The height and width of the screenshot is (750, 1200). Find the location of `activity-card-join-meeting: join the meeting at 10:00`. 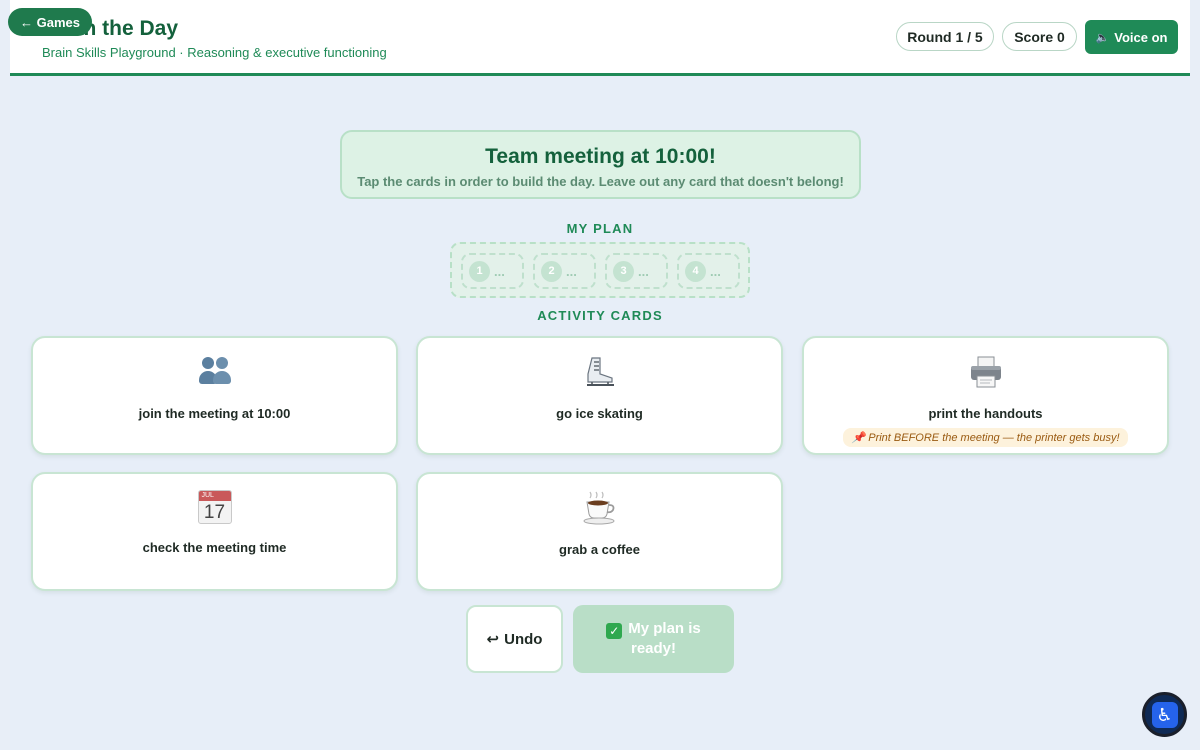

activity-card-join-meeting: join the meeting at 10:00 is located at coordinates (214, 395).